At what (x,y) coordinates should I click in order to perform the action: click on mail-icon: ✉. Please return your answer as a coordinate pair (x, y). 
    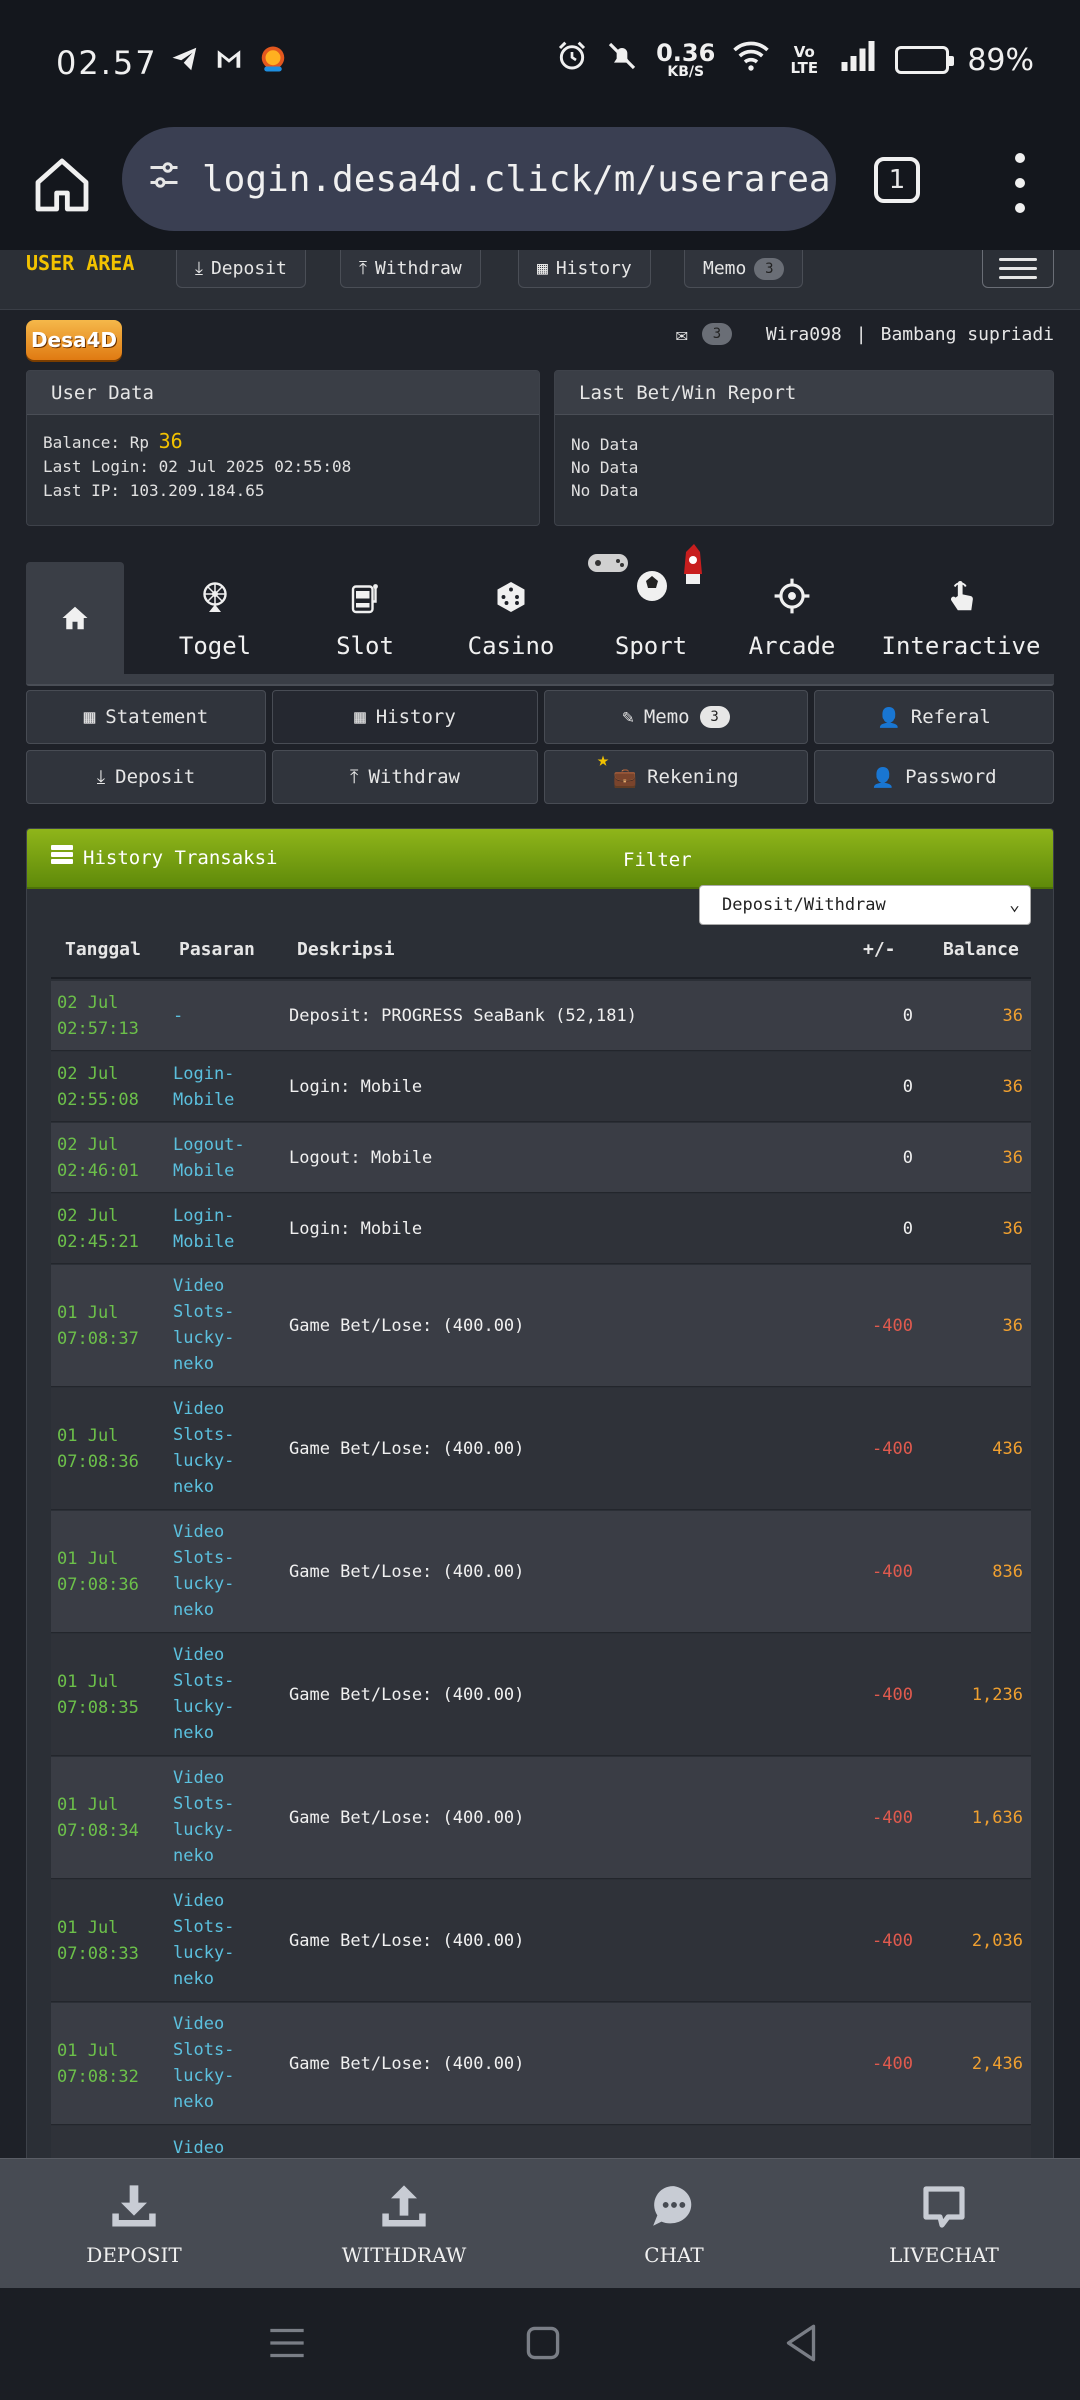
    Looking at the image, I should click on (682, 334).